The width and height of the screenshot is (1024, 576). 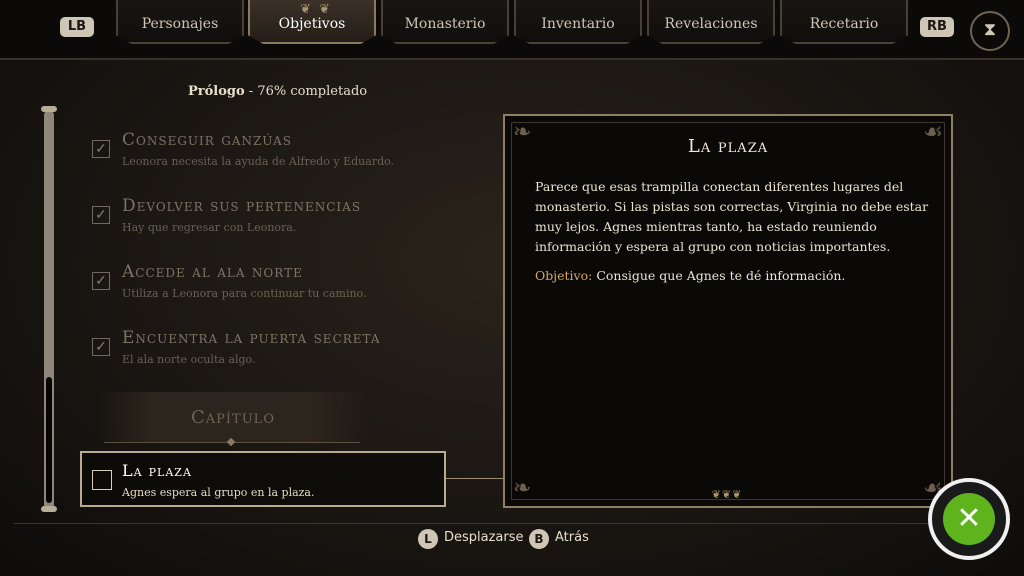 I want to click on xbox-icon: ✕, so click(x=969, y=519).